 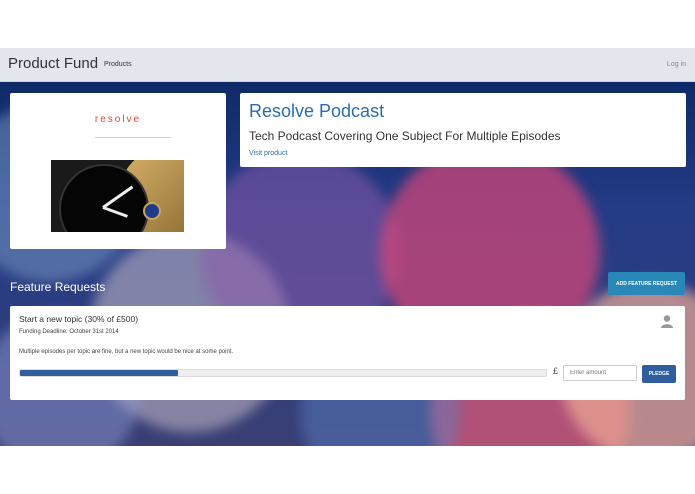 I want to click on product-title: Resolve Podcast, so click(x=317, y=111).